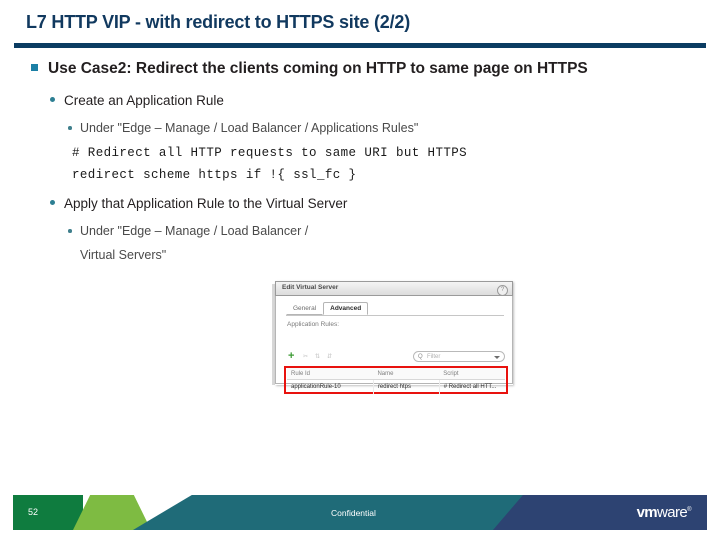  Describe the element at coordinates (459, 356) in the screenshot. I see `filter-search-box: Q Filter` at that location.